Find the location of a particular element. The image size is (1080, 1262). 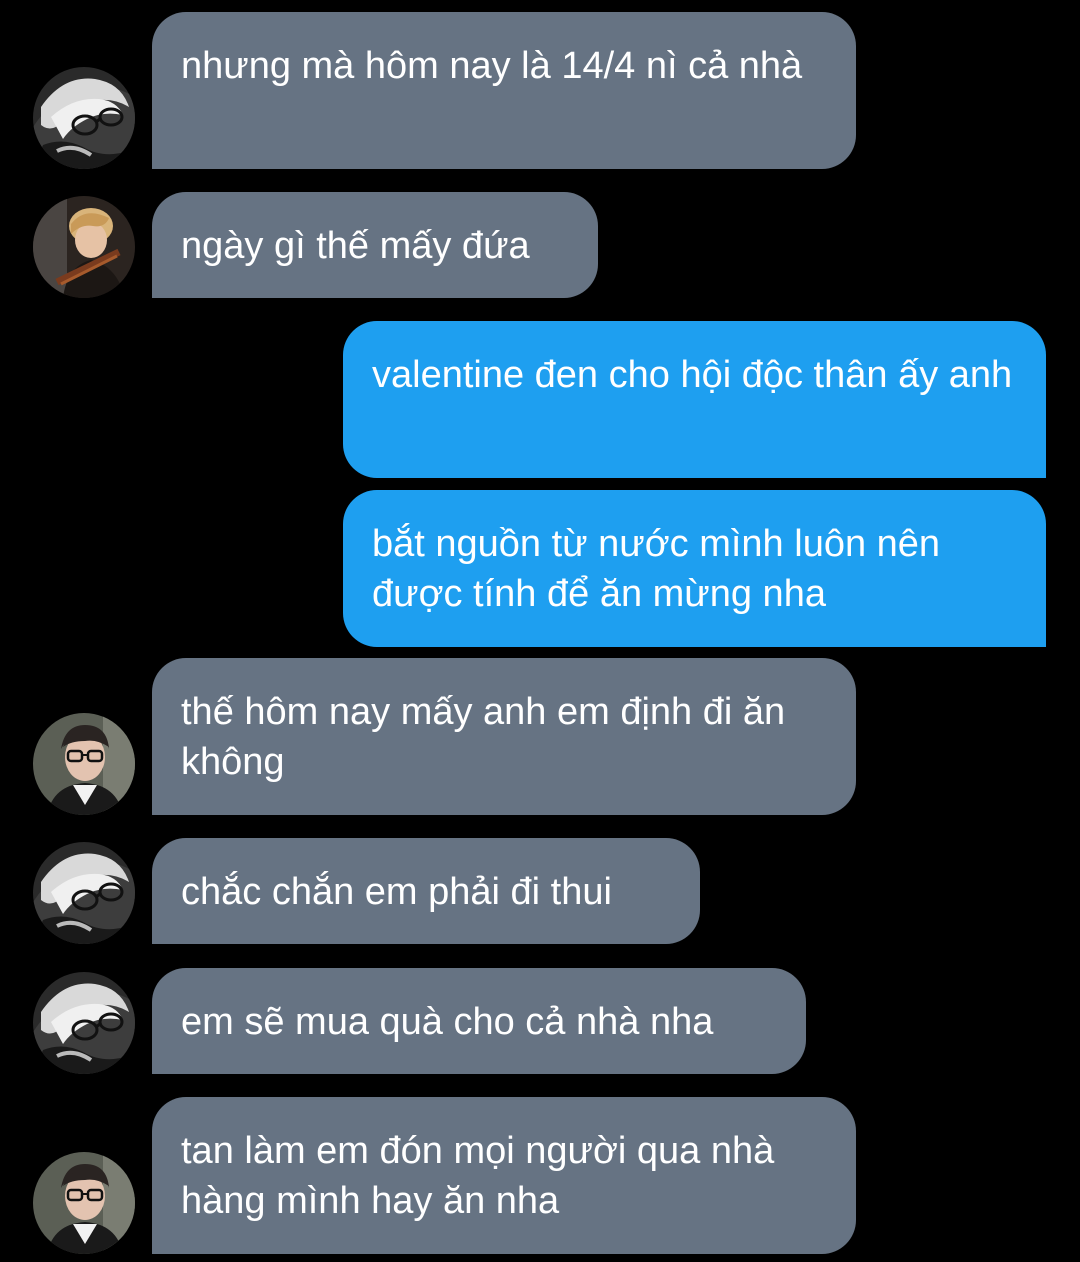

incoming-message-bubble: ngày gì thế mấy đứa is located at coordinates (375, 245).